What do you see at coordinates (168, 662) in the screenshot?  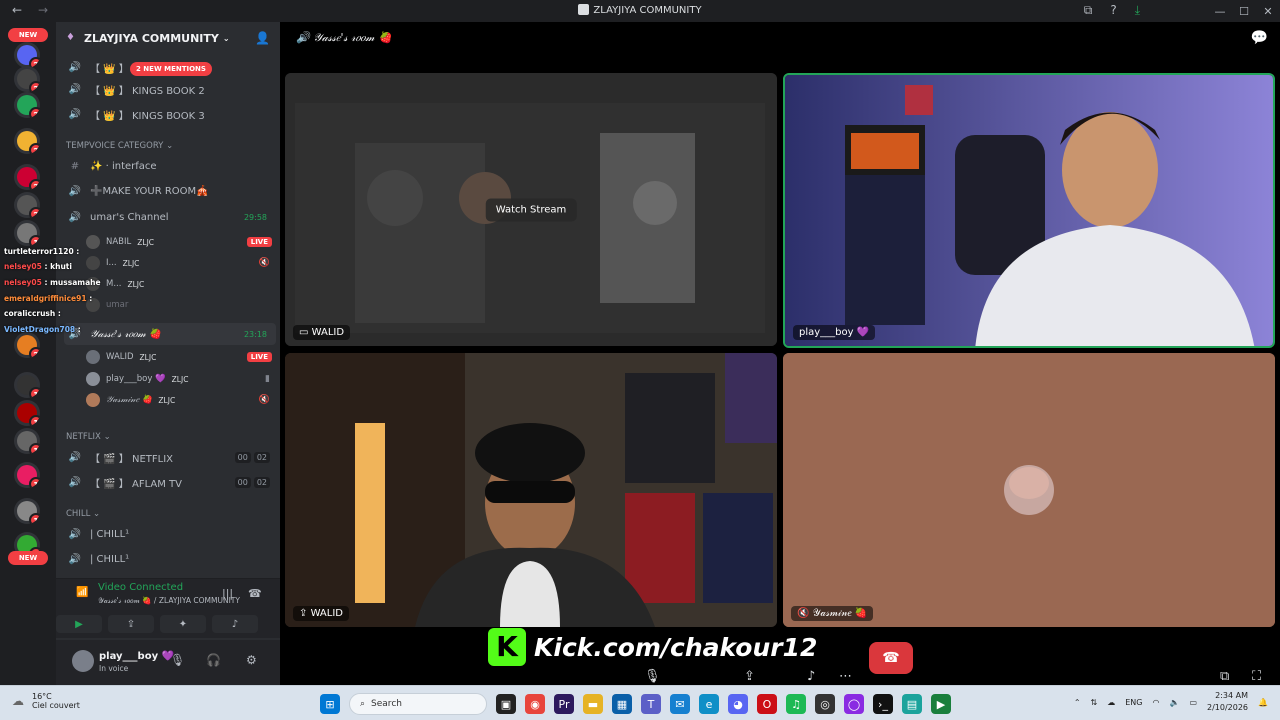 I see `user-panel: play___boy 💜 In voice 🎙 🎧 ⚙` at bounding box center [168, 662].